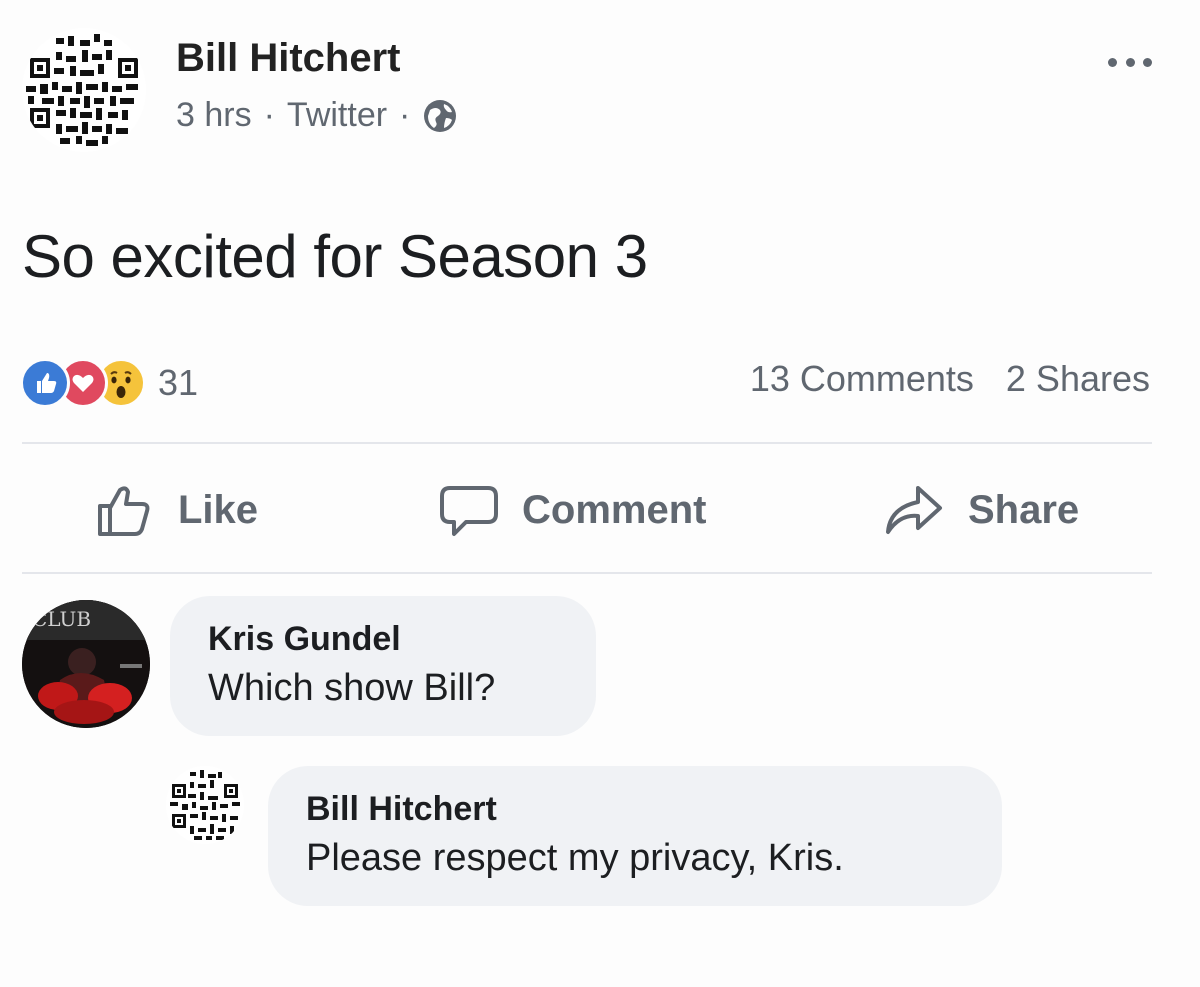 The image size is (1200, 987). Describe the element at coordinates (1024, 509) in the screenshot. I see `share-button-label: Share` at that location.